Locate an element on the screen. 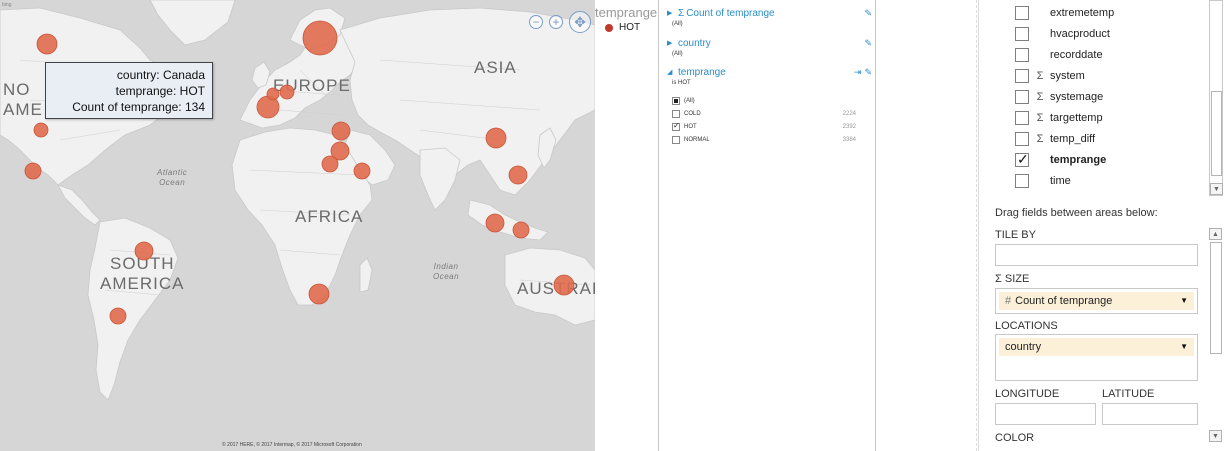  legend-item-label: HOT is located at coordinates (630, 27).